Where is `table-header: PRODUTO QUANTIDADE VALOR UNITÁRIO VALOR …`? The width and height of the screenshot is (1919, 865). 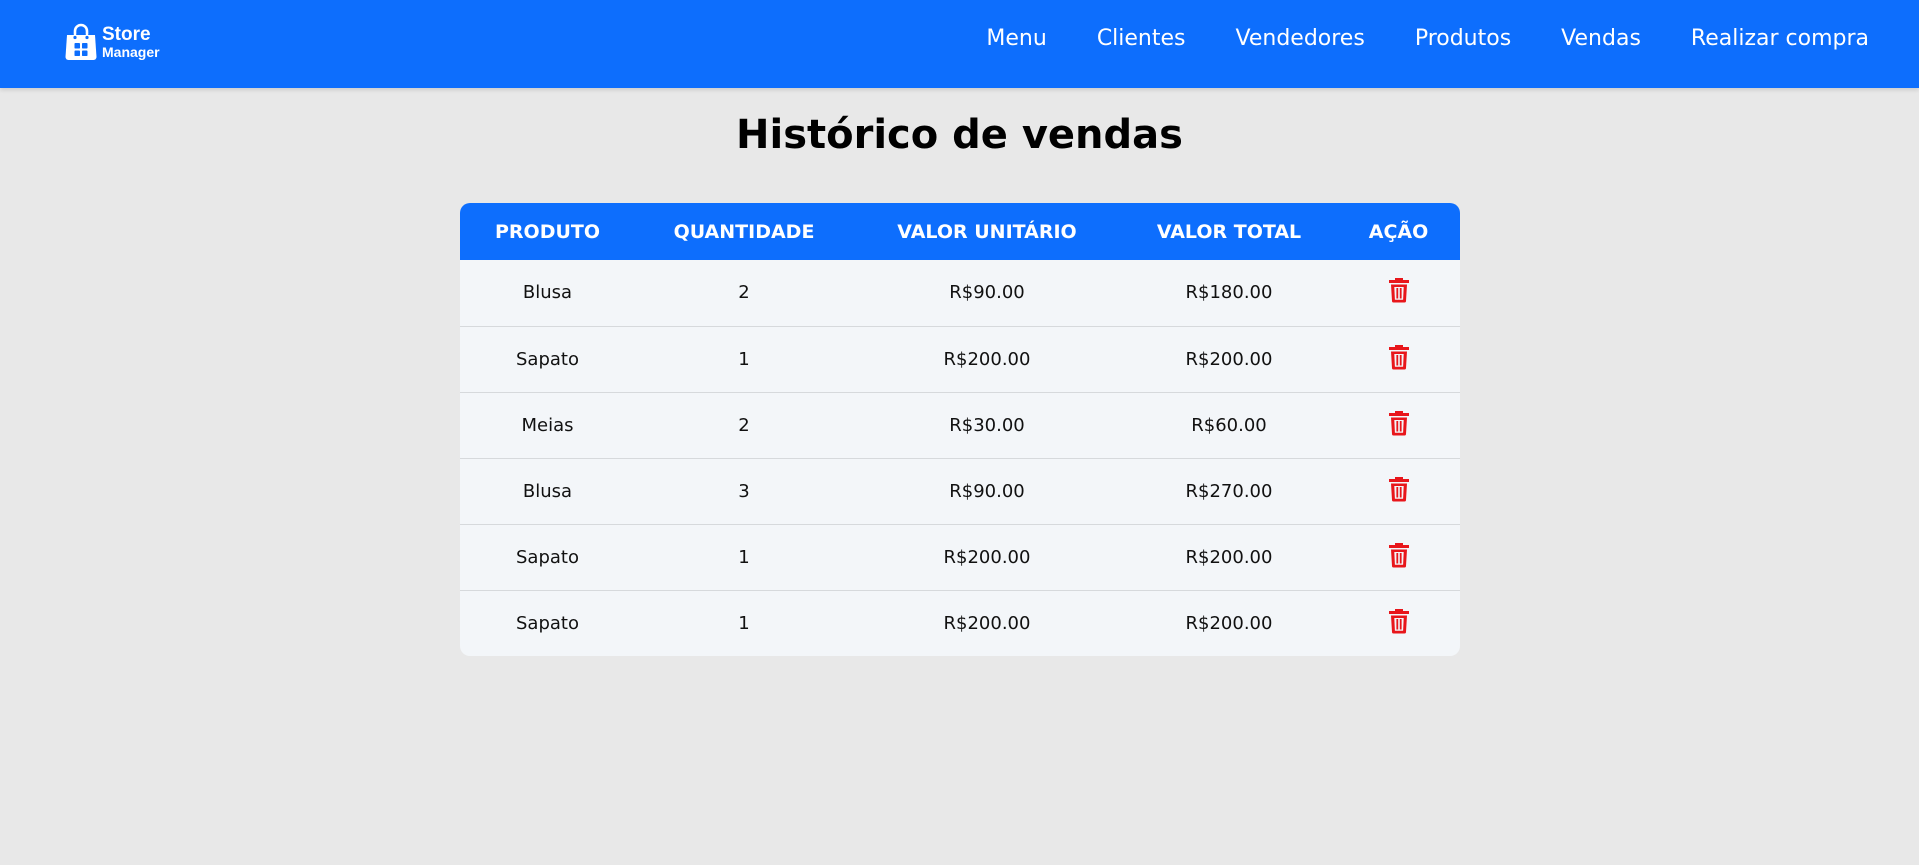
table-header: PRODUTO QUANTIDADE VALOR UNITÁRIO VALOR … is located at coordinates (960, 231).